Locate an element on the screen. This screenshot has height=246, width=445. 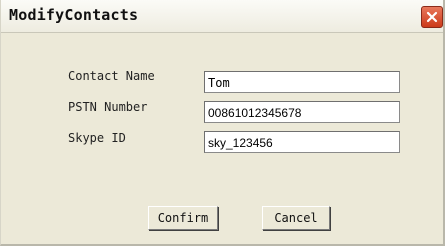
contact-name-label: Contact Name is located at coordinates (111, 76).